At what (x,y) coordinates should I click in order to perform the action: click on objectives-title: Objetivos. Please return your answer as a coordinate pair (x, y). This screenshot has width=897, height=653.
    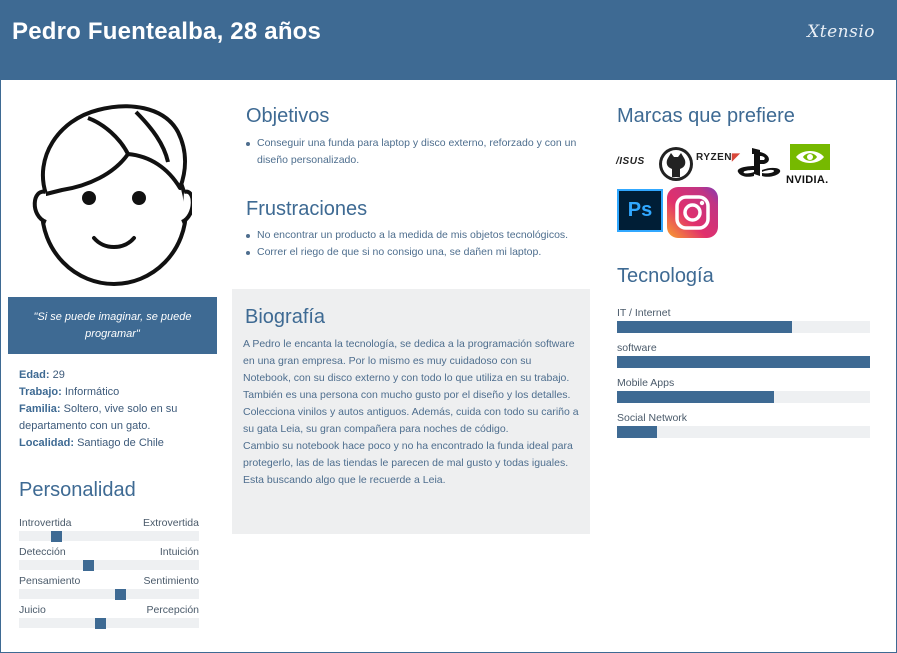
    Looking at the image, I should click on (288, 116).